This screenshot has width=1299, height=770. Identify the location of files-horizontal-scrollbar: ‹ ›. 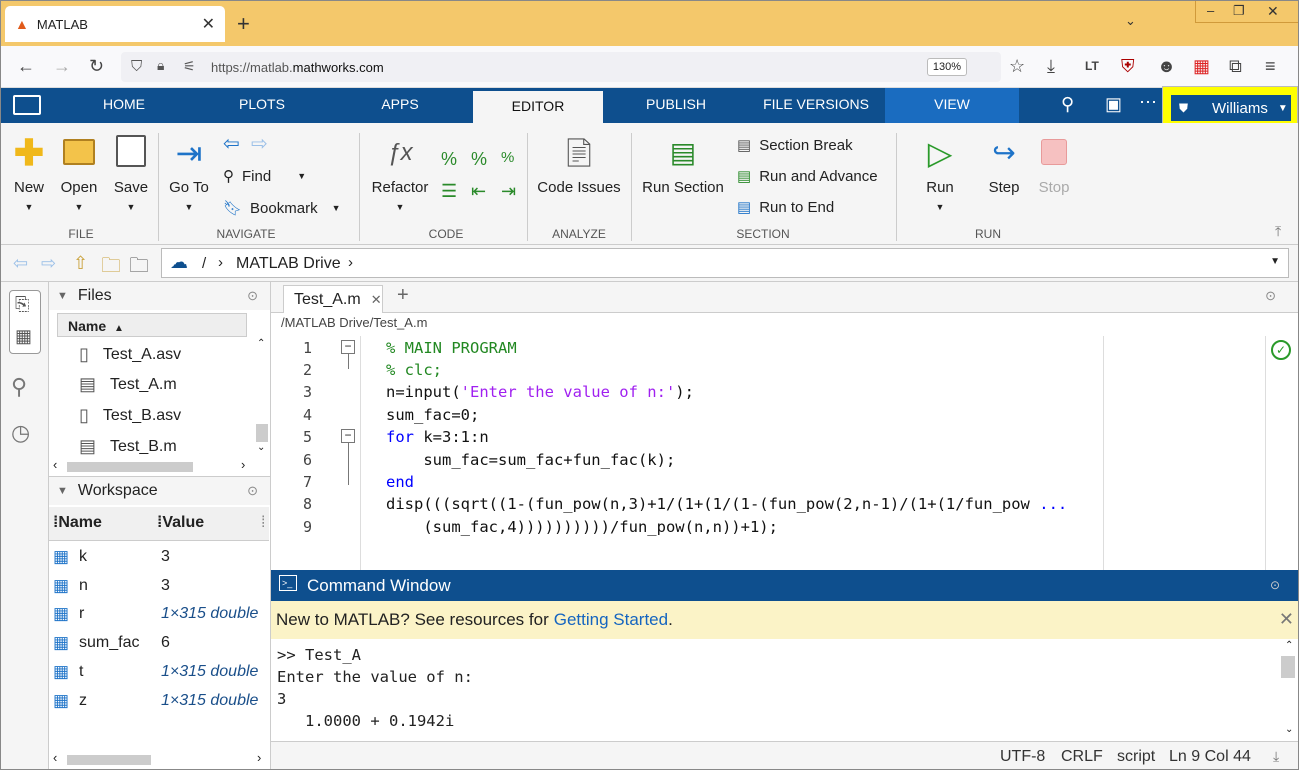
(151, 465).